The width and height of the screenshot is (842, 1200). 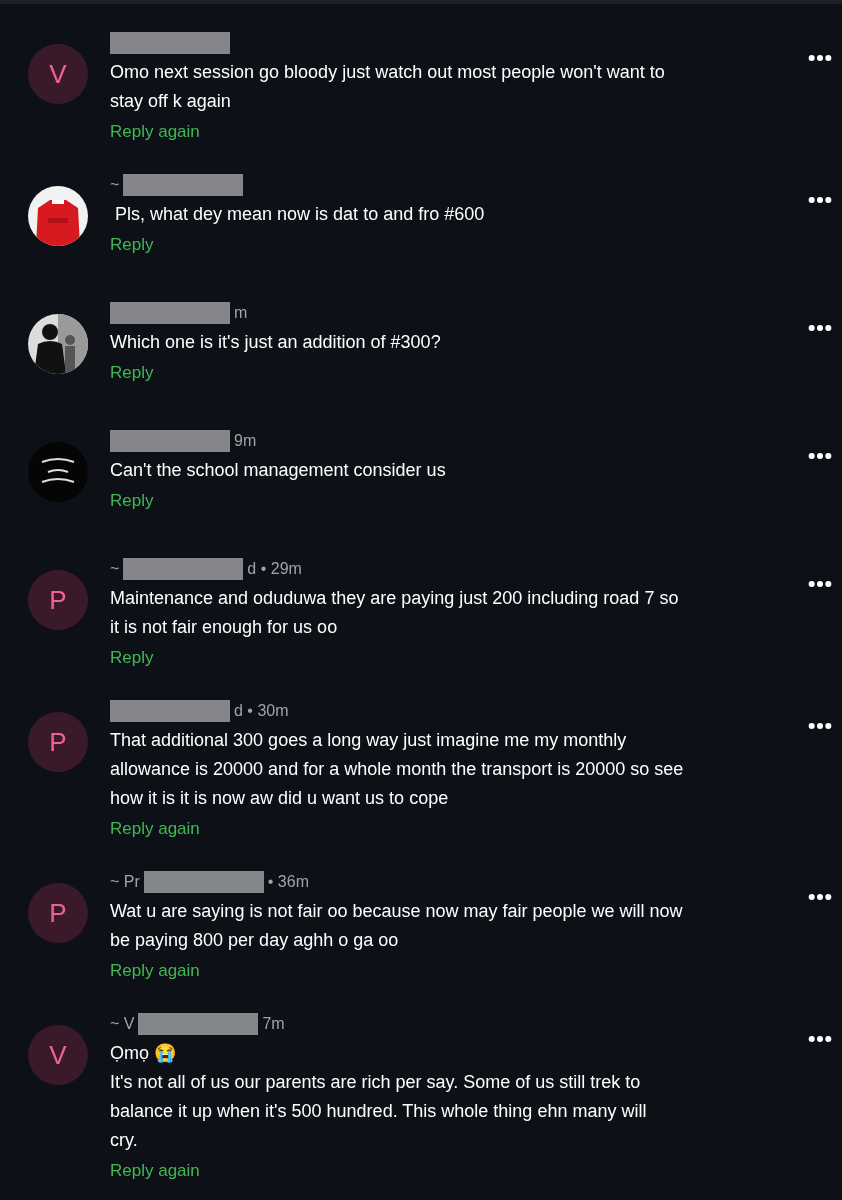 What do you see at coordinates (288, 882) in the screenshot?
I see `timestamp: • 36m` at bounding box center [288, 882].